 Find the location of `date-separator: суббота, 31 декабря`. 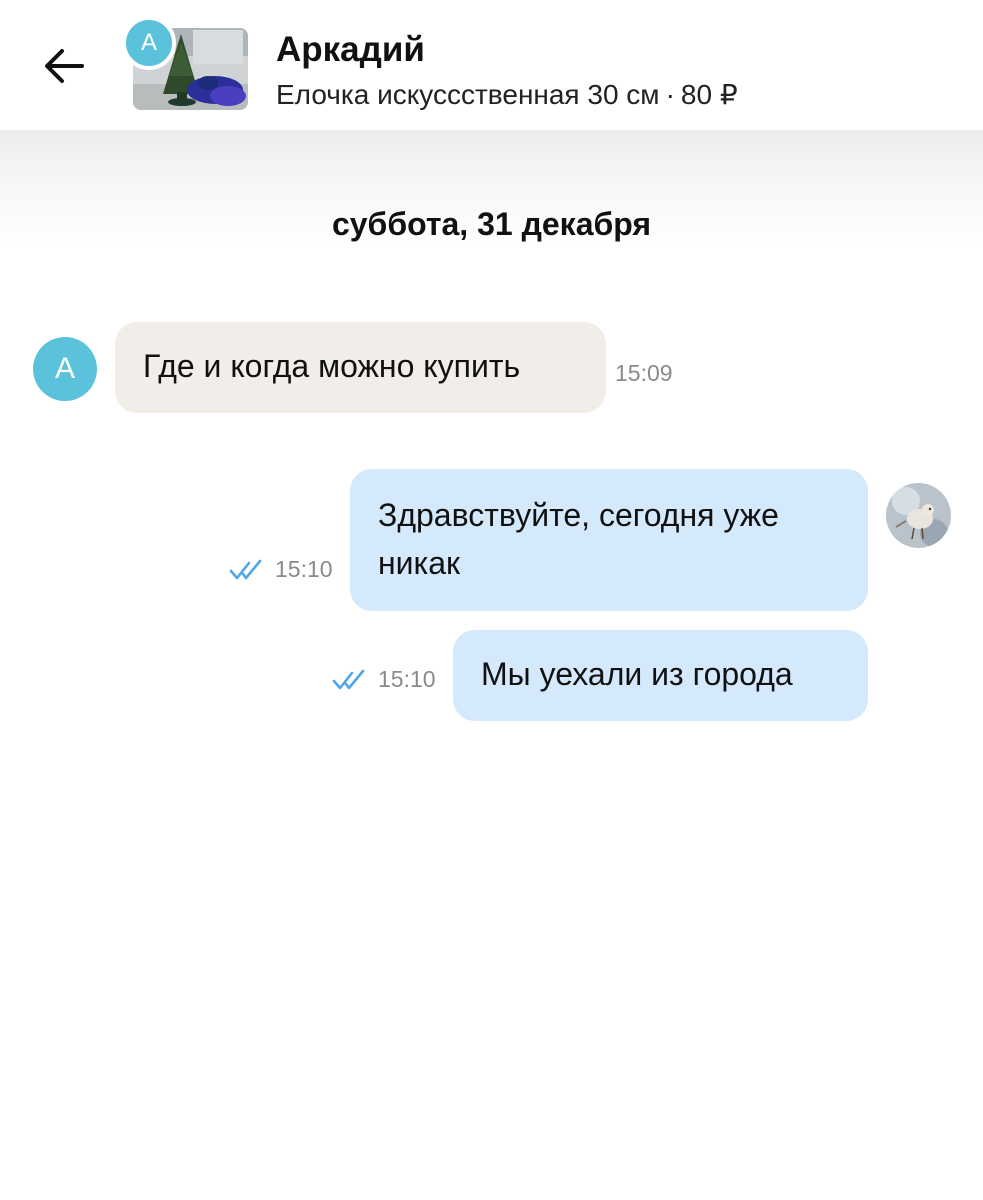

date-separator: суббота, 31 декабря is located at coordinates (491, 224).